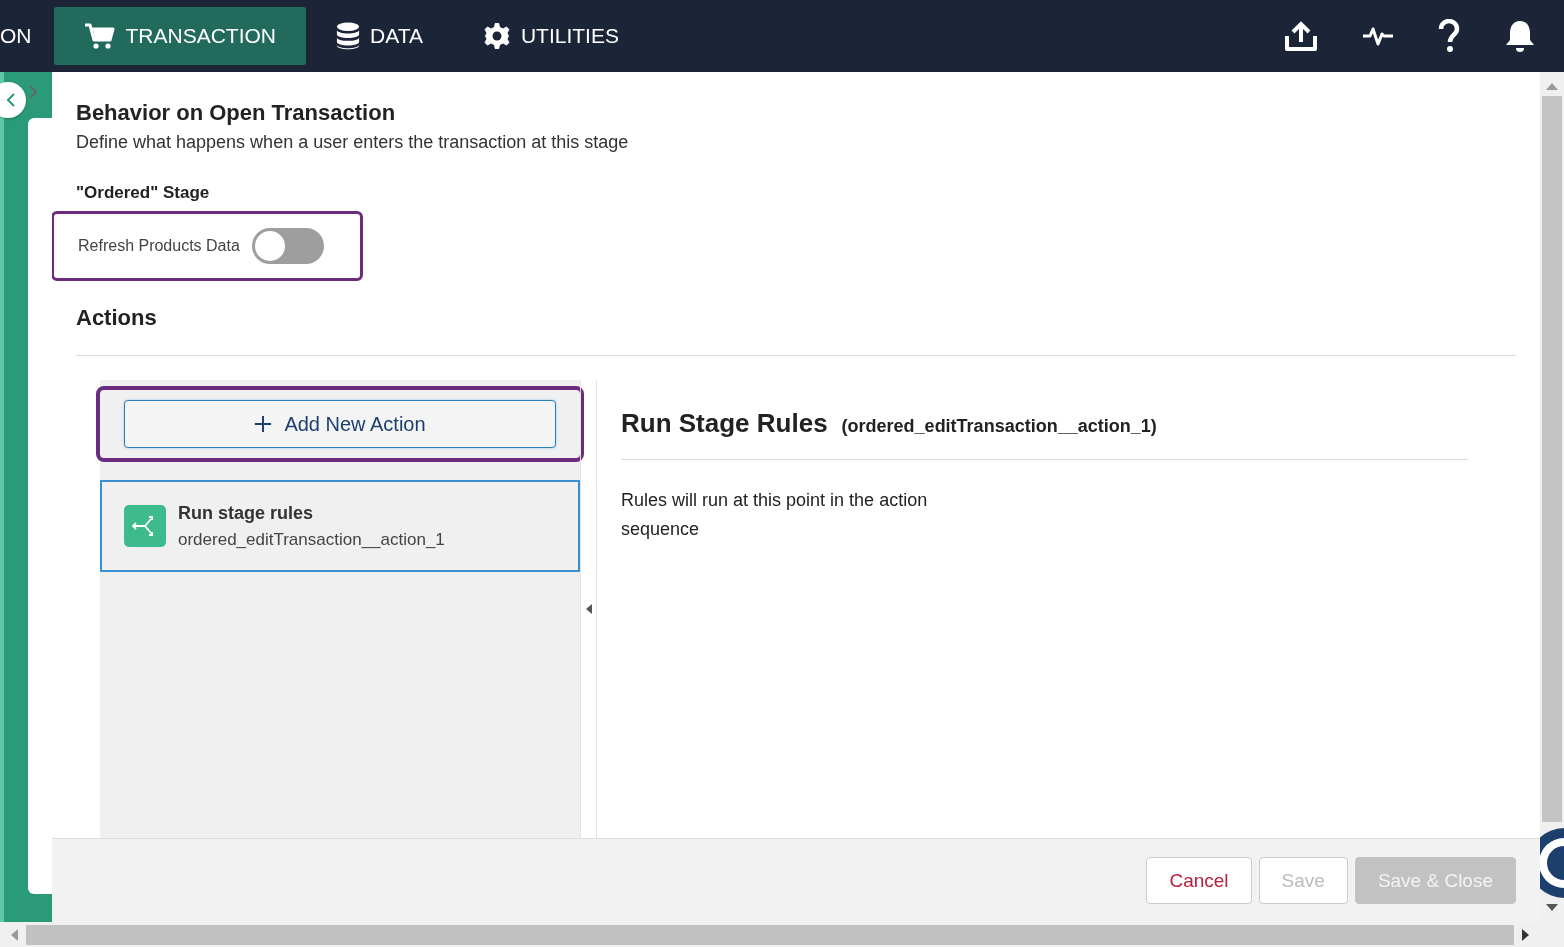 The image size is (1564, 947). Describe the element at coordinates (775, 515) in the screenshot. I see `detail-description: Rules will run at this point in the action sequence` at that location.